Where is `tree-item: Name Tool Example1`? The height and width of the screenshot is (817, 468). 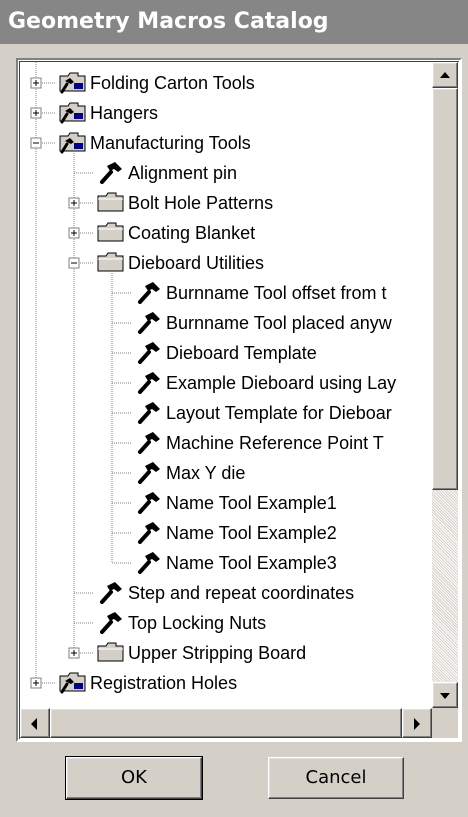
tree-item: Name Tool Example1 is located at coordinates (236, 503).